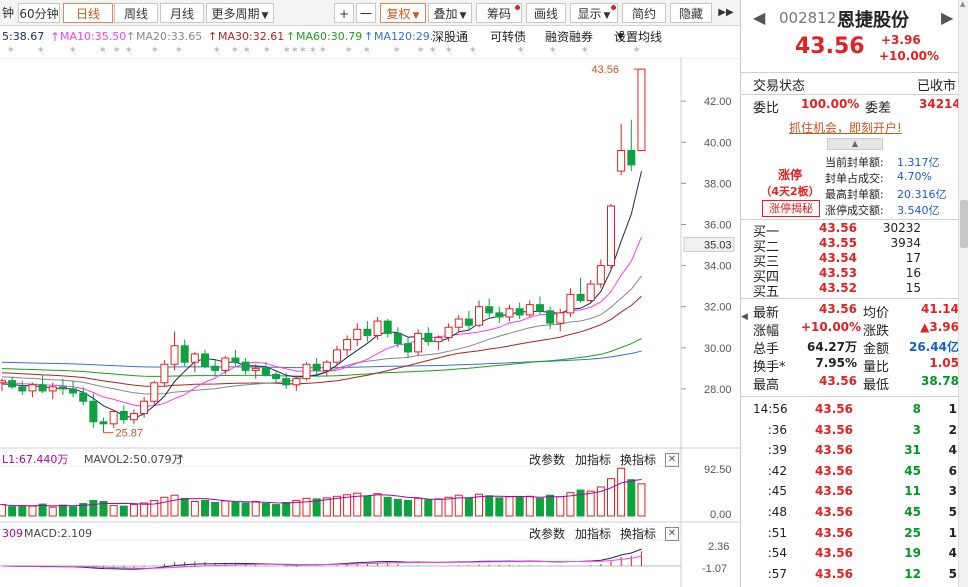  Describe the element at coordinates (838, 258) in the screenshot. I see `bid-price: 43.54` at that location.